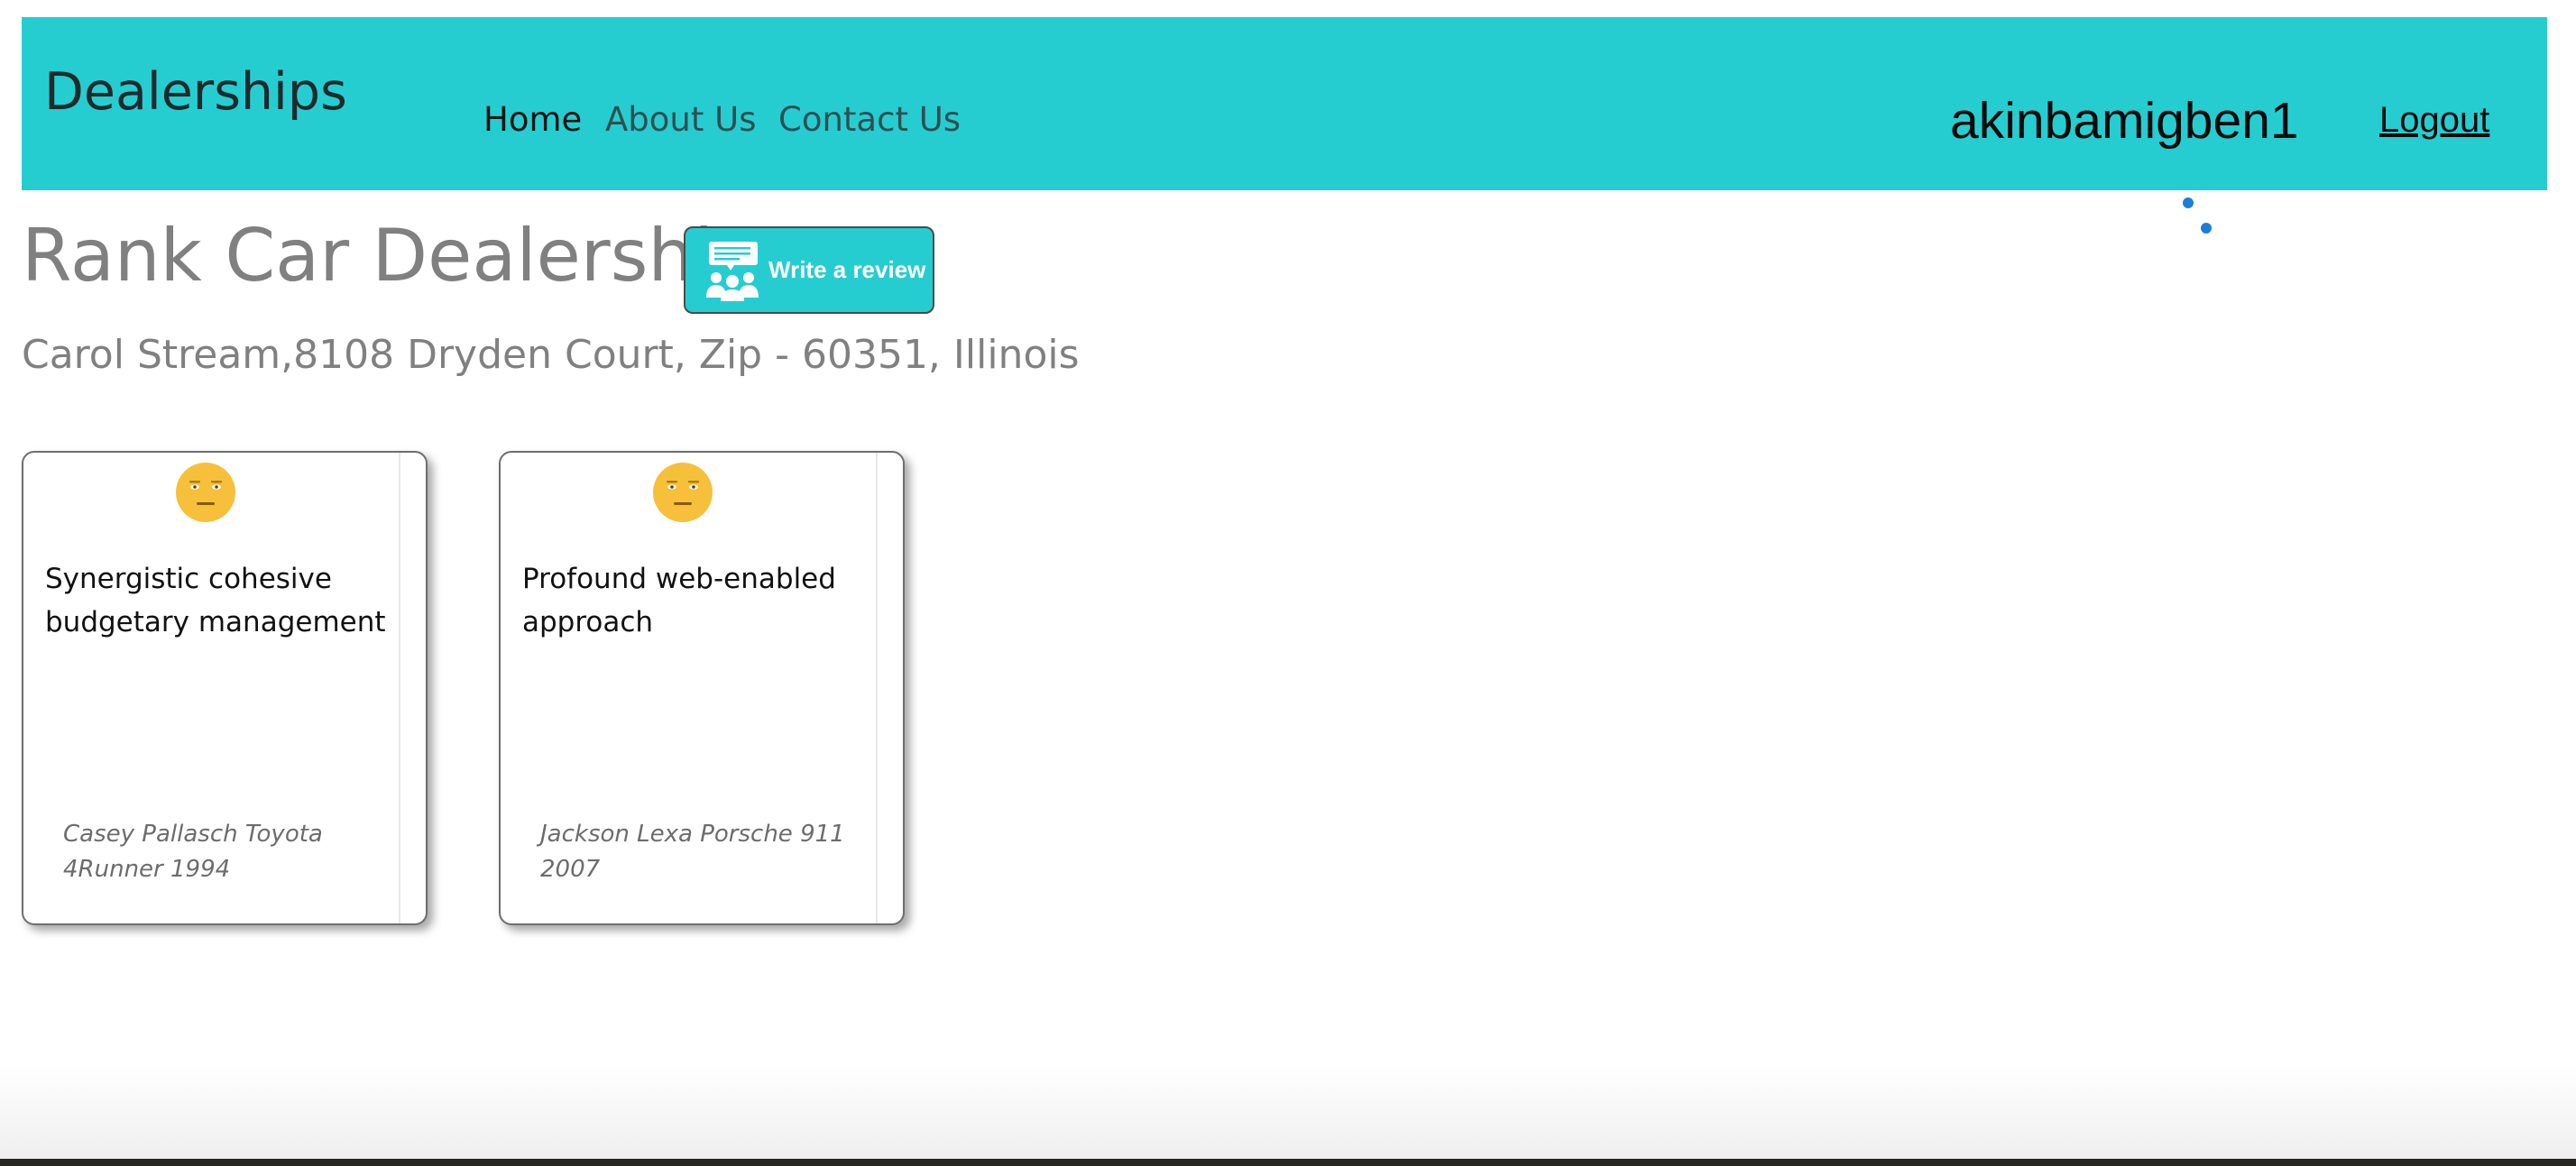 The width and height of the screenshot is (2576, 1166). I want to click on nav-link-about-us: About Us, so click(681, 120).